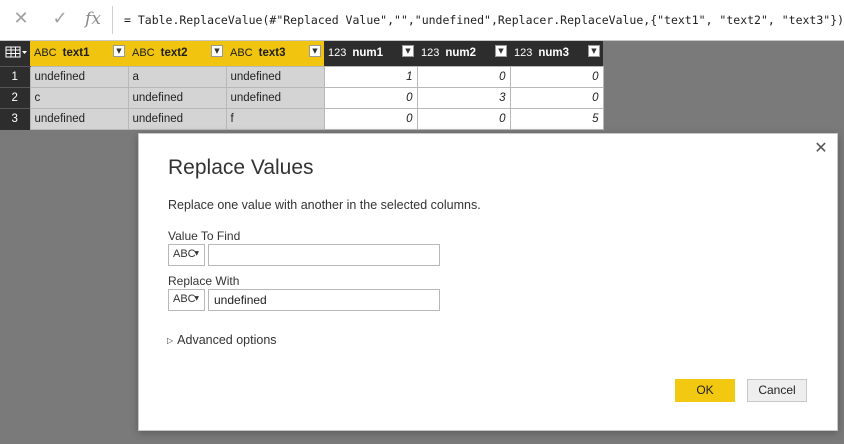 Image resolution: width=844 pixels, height=444 pixels. What do you see at coordinates (463, 98) in the screenshot?
I see `table-cell: 3` at bounding box center [463, 98].